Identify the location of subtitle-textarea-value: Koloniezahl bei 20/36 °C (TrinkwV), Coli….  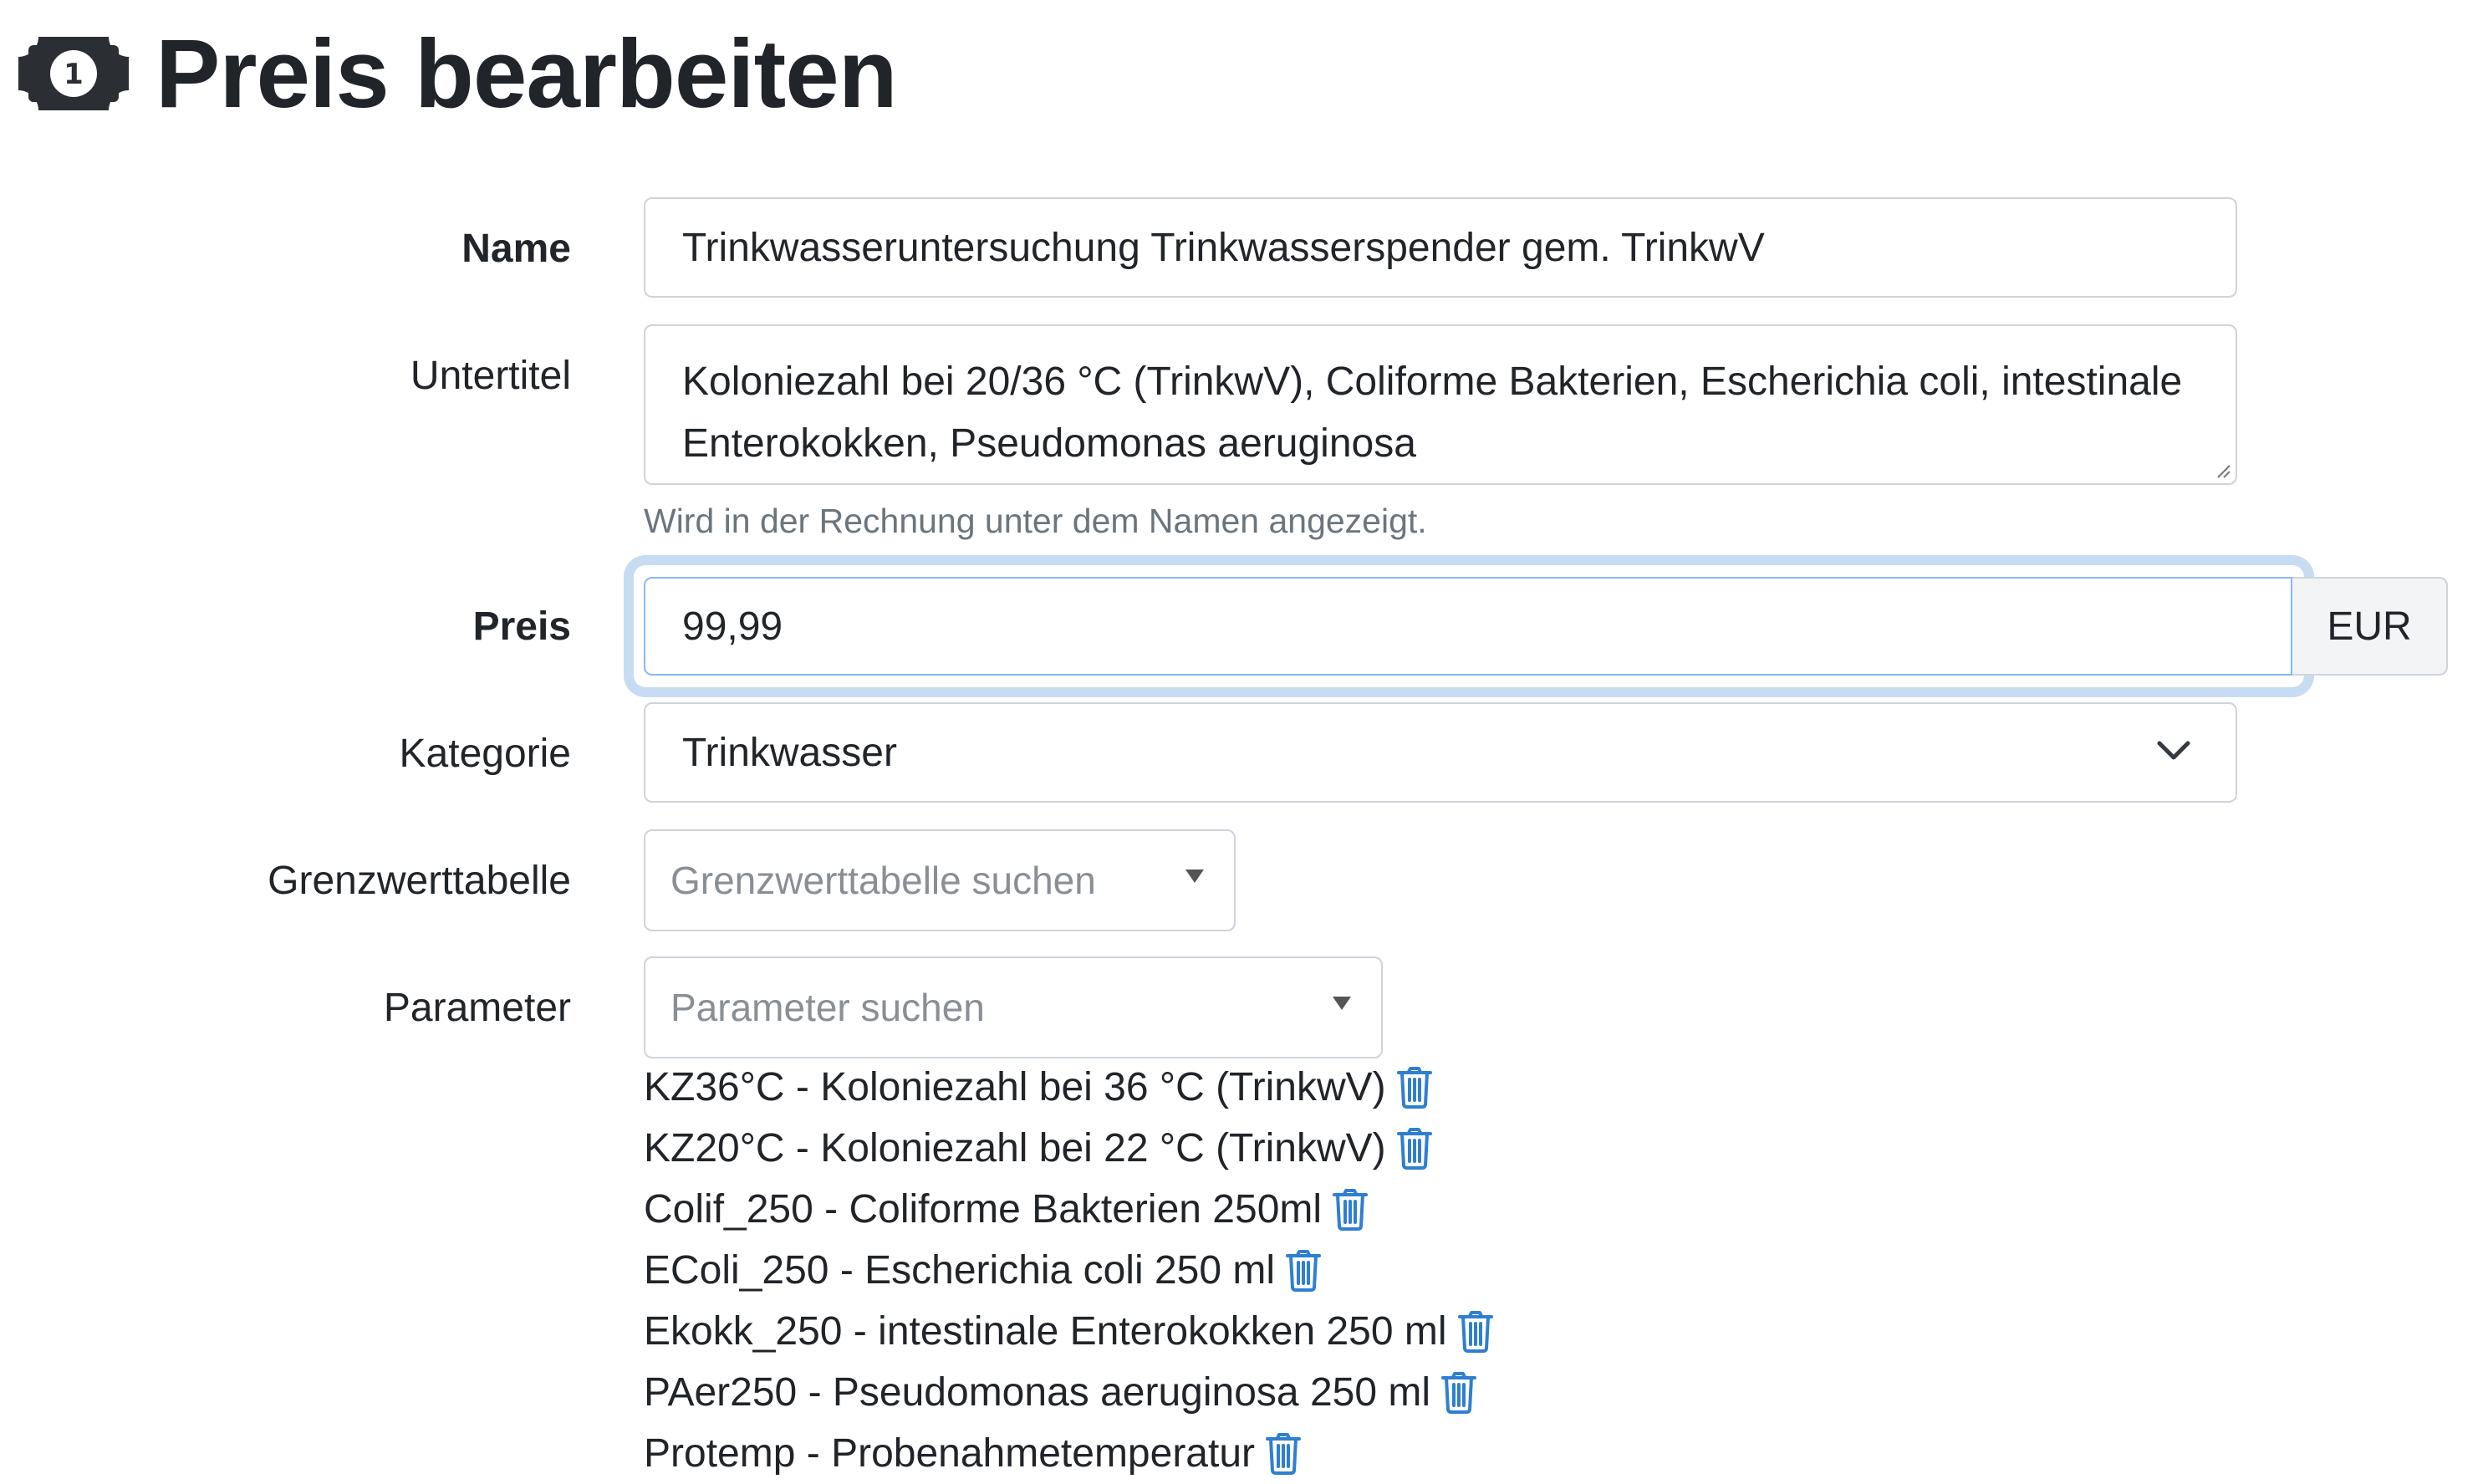
(1432, 413).